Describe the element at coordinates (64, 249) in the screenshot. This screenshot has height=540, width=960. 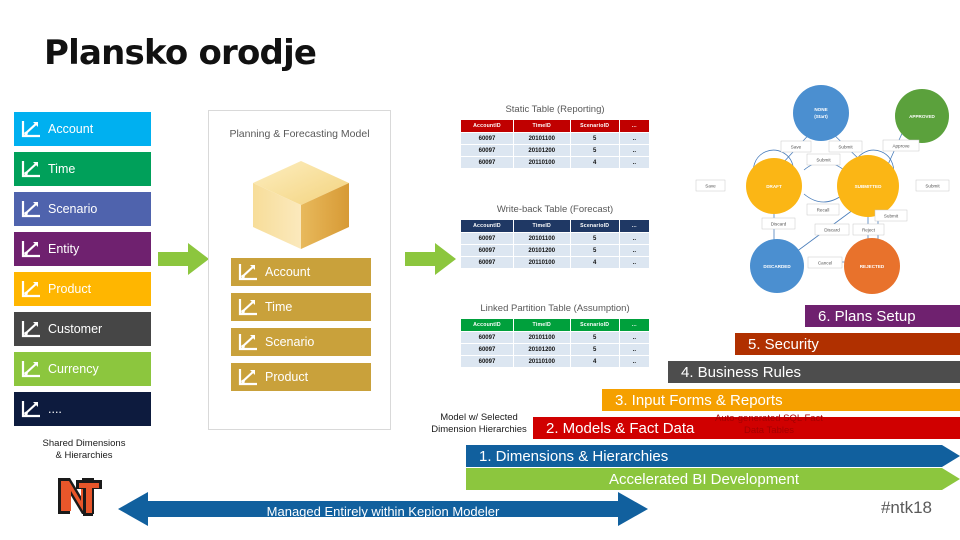
I see `dimension-chip-label: Entity` at that location.